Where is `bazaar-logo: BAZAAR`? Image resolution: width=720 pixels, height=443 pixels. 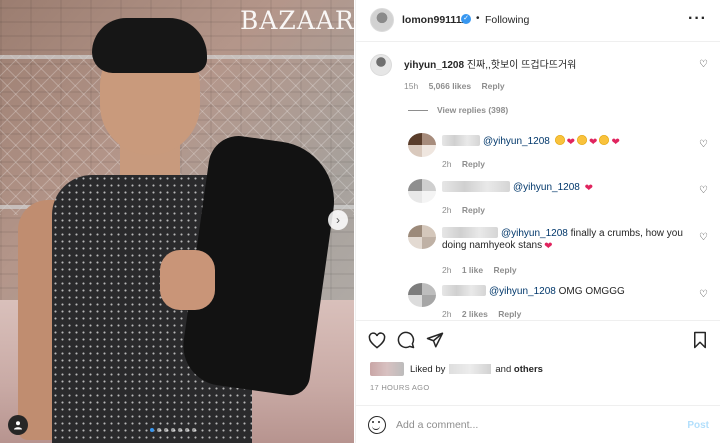 bazaar-logo: BAZAAR is located at coordinates (297, 20).